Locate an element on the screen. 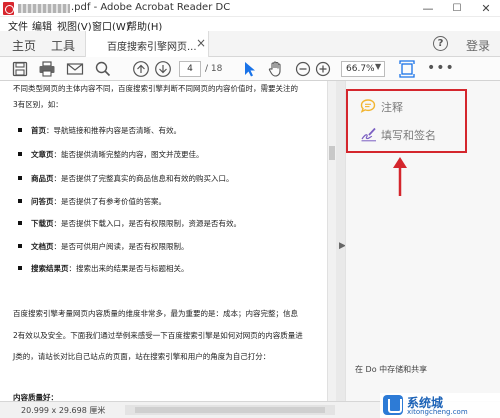 This screenshot has width=500, height=418. tab-document: 百度搜索引擎网页... × is located at coordinates (147, 44).